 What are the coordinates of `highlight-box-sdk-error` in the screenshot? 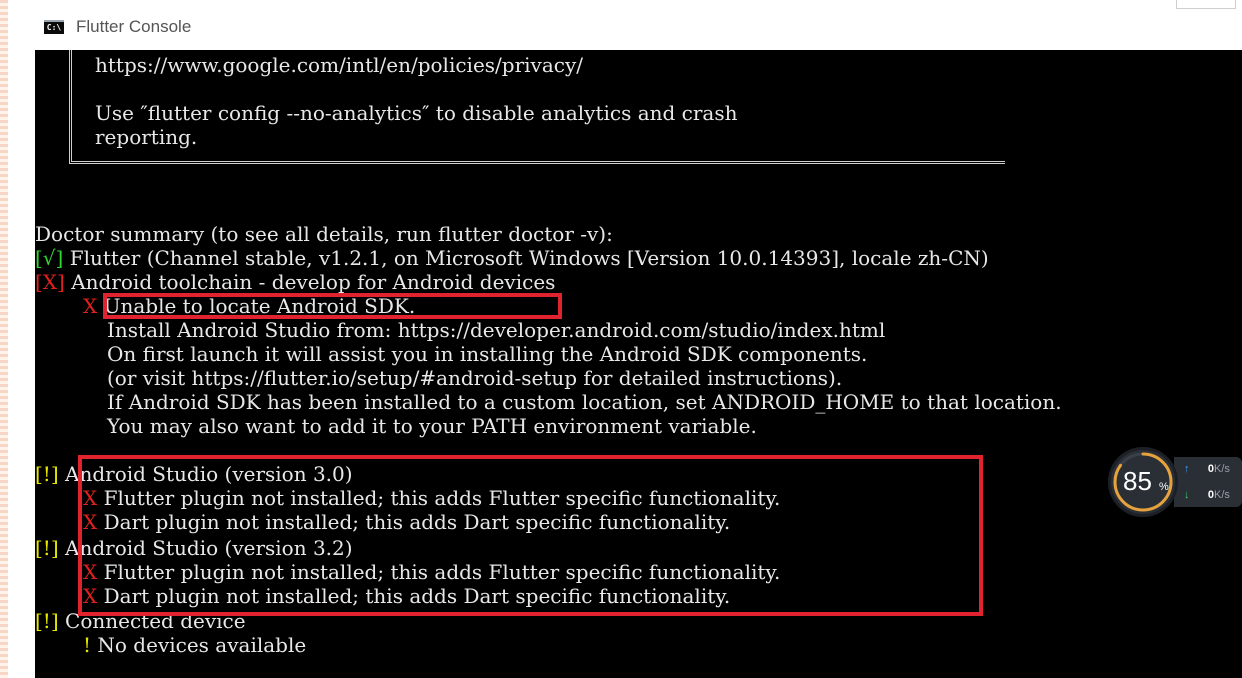 It's located at (332, 306).